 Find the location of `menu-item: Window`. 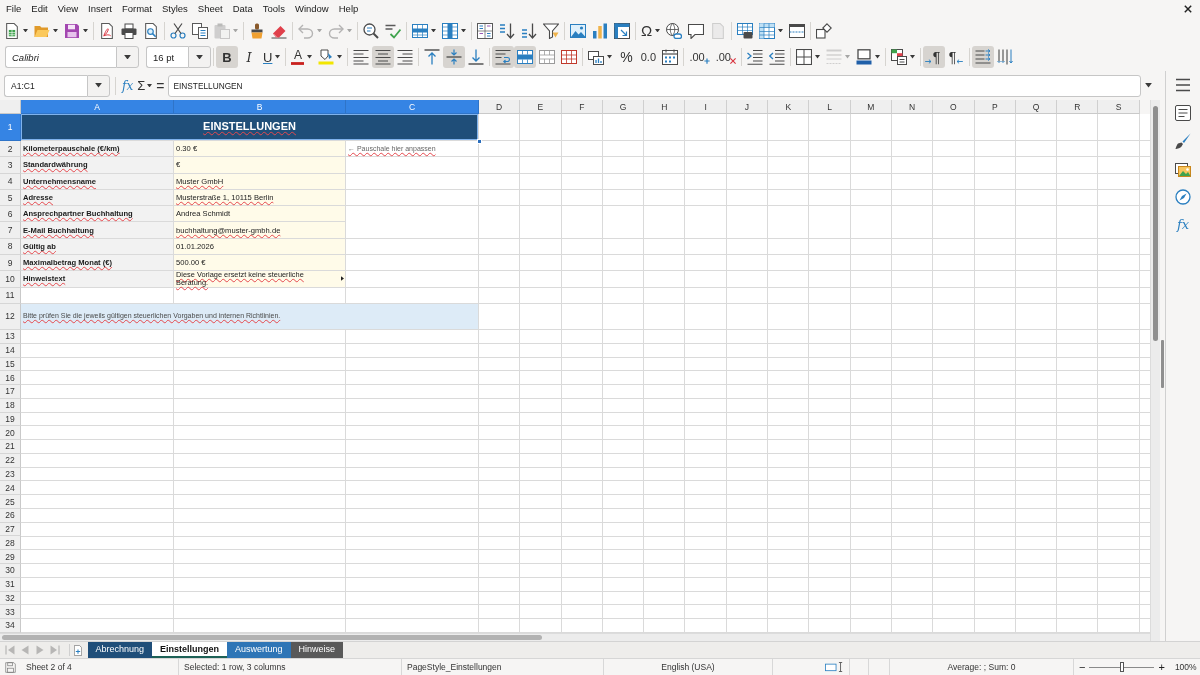

menu-item: Window is located at coordinates (311, 9).